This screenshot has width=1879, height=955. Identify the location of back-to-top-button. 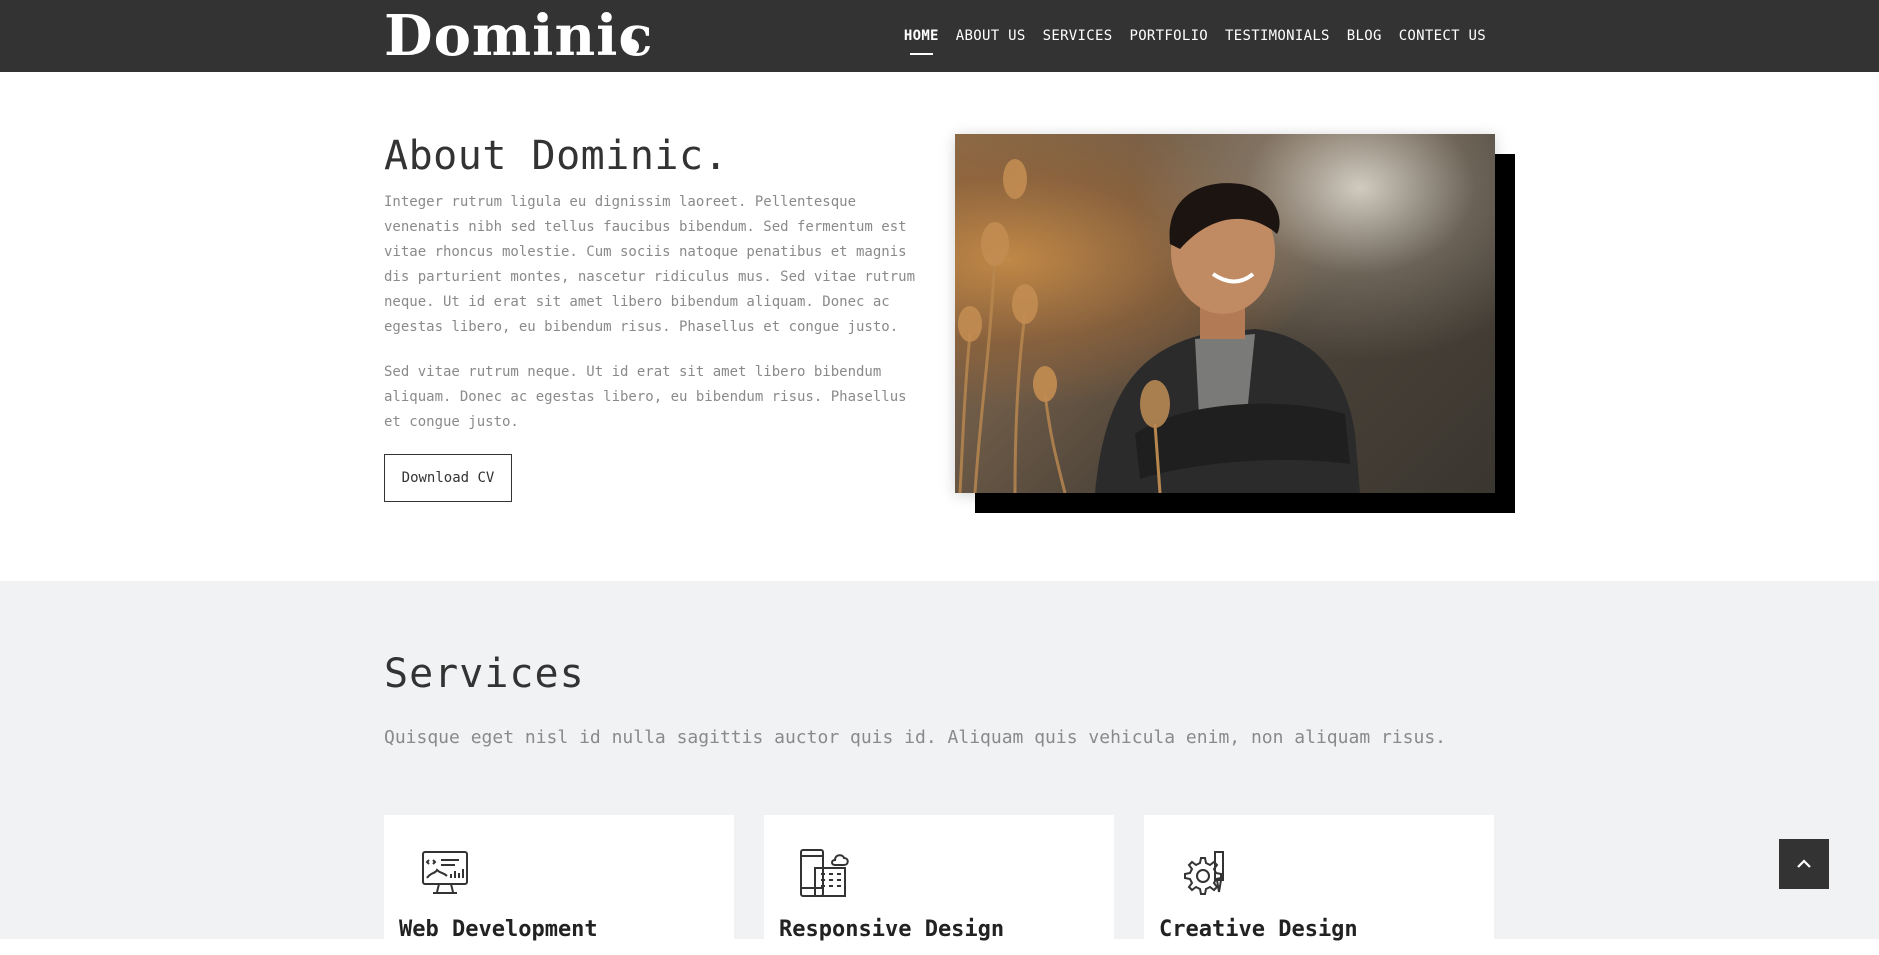
(1804, 864).